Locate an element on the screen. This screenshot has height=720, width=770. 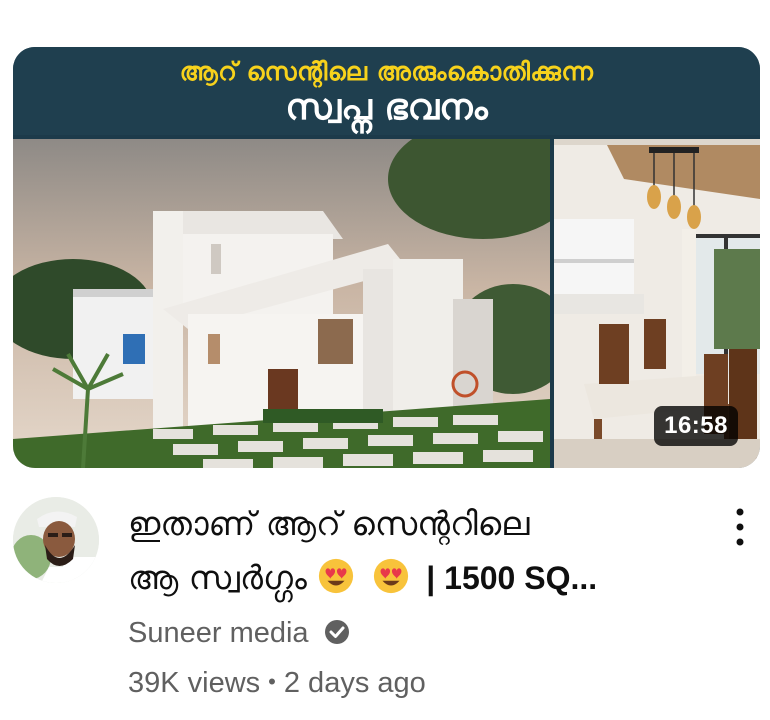
video-stats: 39K views • 2 days ago is located at coordinates (277, 683).